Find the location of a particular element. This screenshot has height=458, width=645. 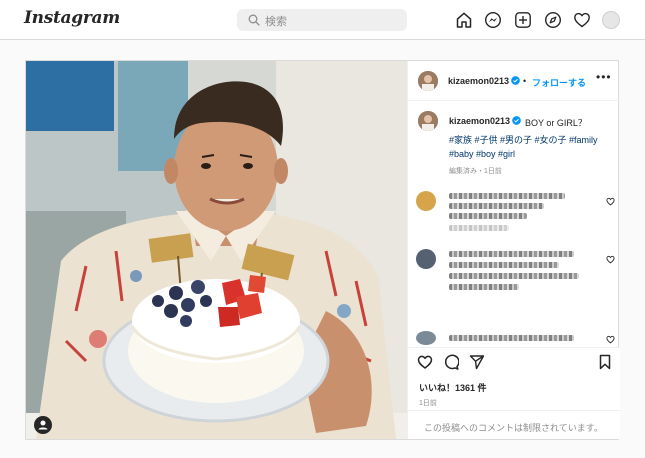

caption-author-avatar is located at coordinates (428, 121).